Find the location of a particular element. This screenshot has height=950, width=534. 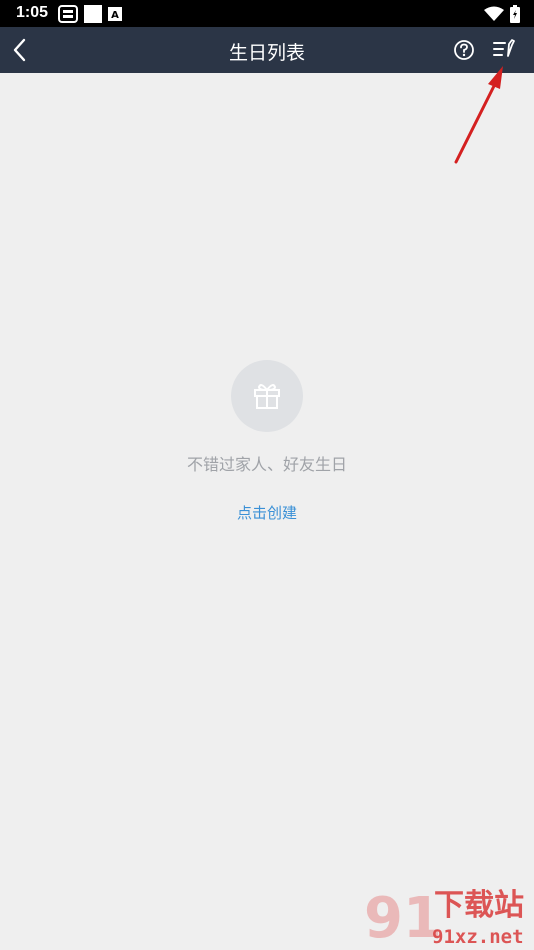

edit-list-button is located at coordinates (504, 49).